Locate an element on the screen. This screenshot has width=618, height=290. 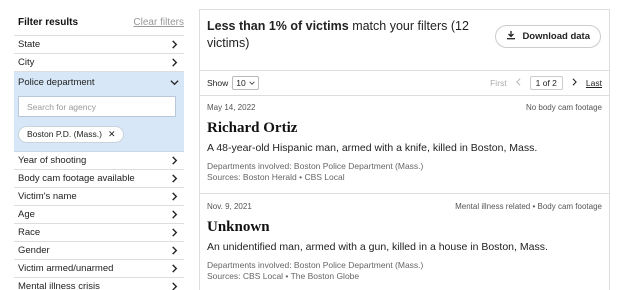
filter-age: Age is located at coordinates (99, 215).